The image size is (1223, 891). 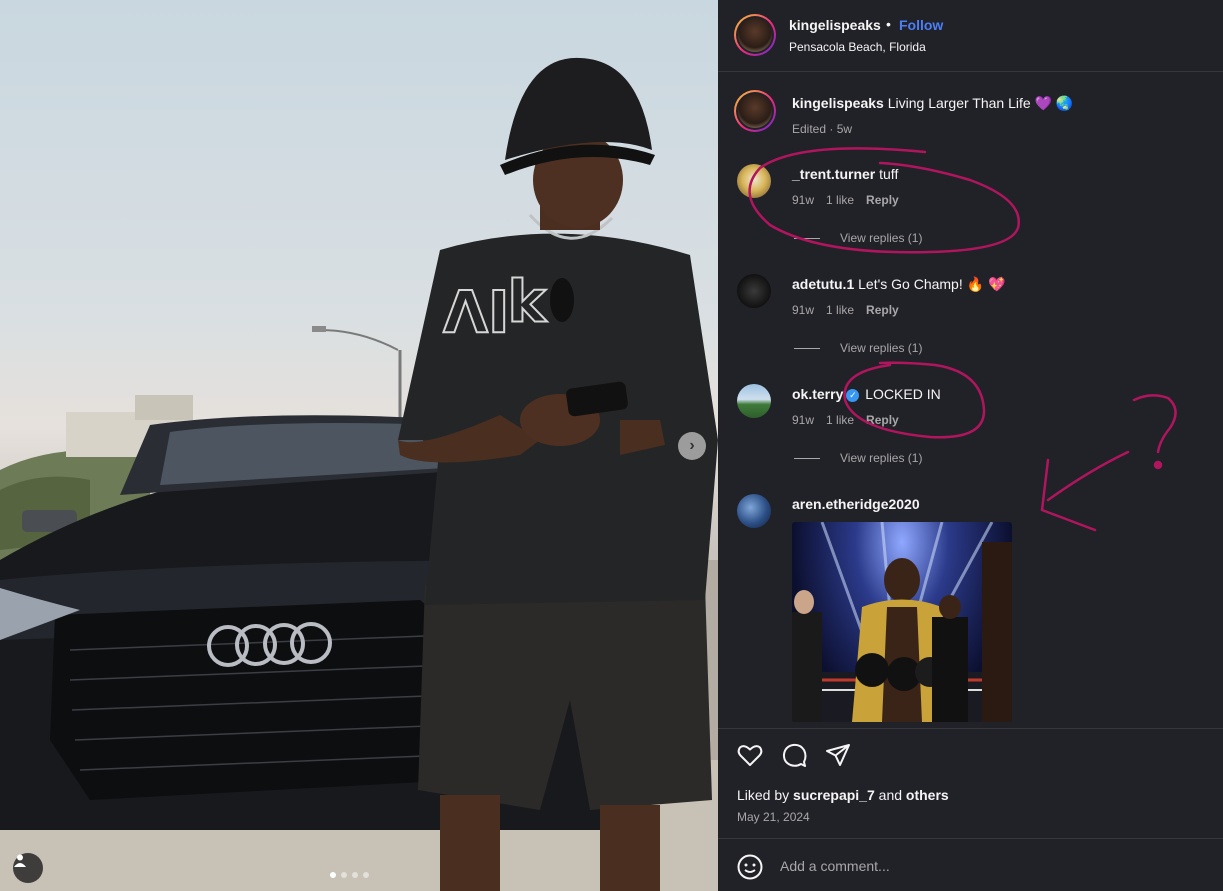 I want to click on comment-text: ok.terry ✓ LOCKED IN, so click(x=866, y=394).